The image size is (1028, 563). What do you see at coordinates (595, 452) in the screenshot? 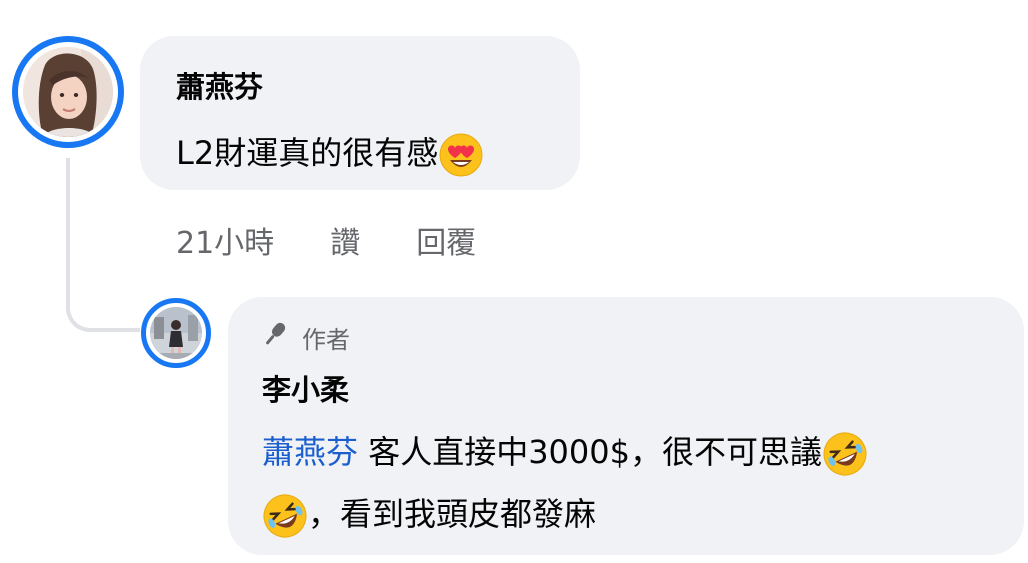
I see `reply-text-part-1: 客人直接中3000$，很不可思議` at bounding box center [595, 452].